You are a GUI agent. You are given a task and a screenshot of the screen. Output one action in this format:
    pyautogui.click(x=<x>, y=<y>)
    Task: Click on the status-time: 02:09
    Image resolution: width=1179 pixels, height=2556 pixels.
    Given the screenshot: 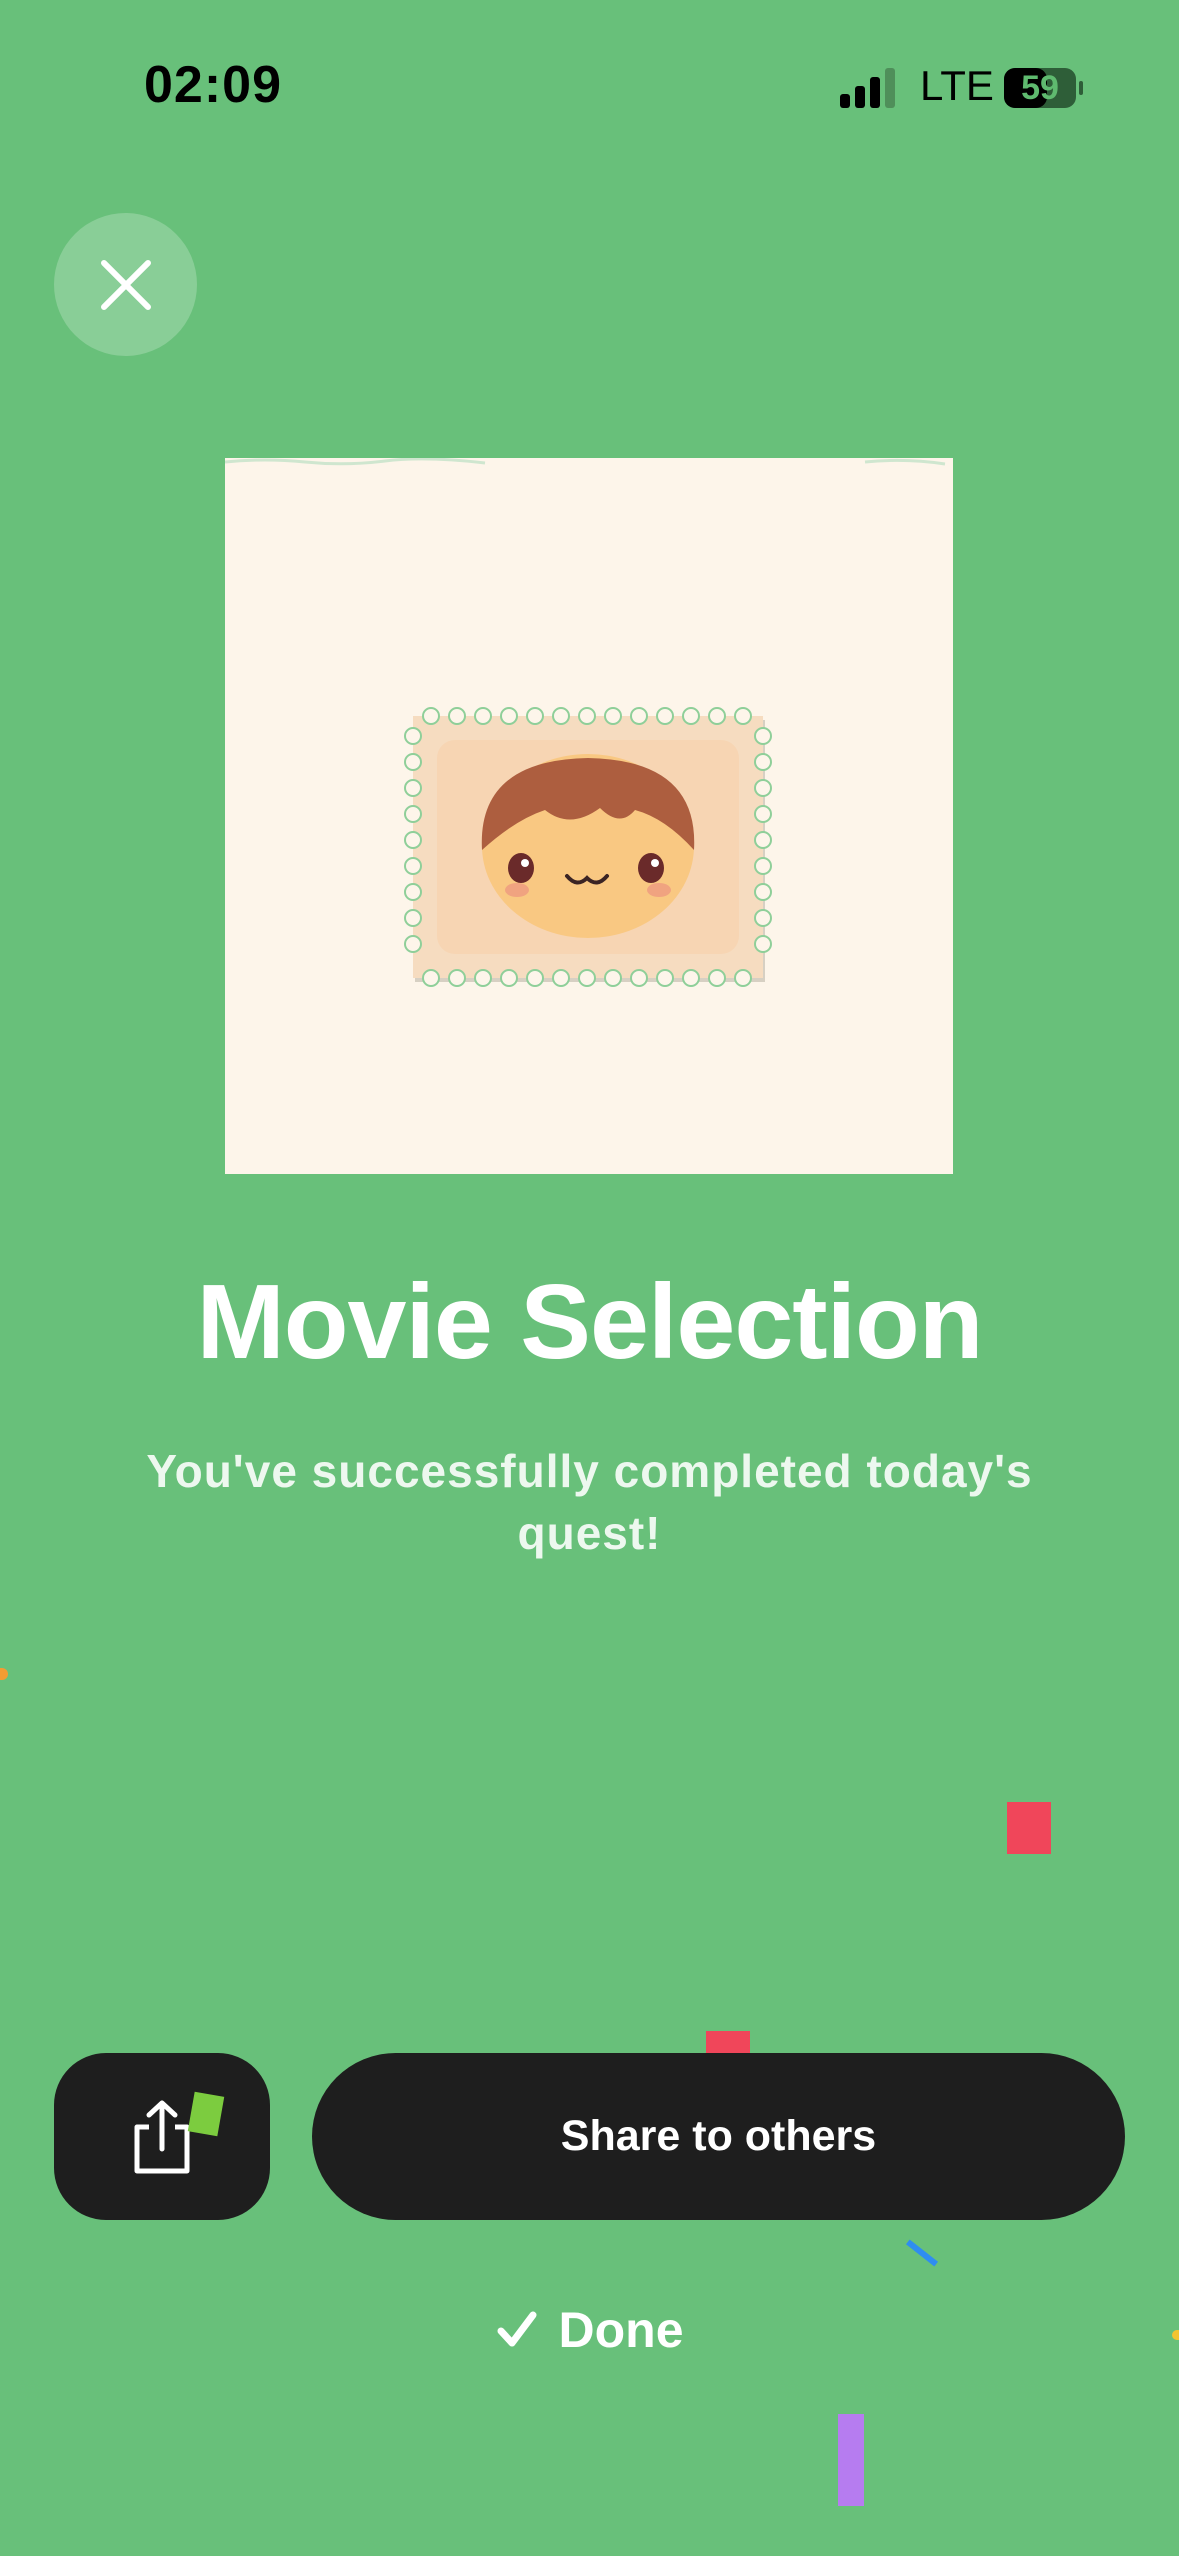 What is the action you would take?
    pyautogui.click(x=213, y=85)
    